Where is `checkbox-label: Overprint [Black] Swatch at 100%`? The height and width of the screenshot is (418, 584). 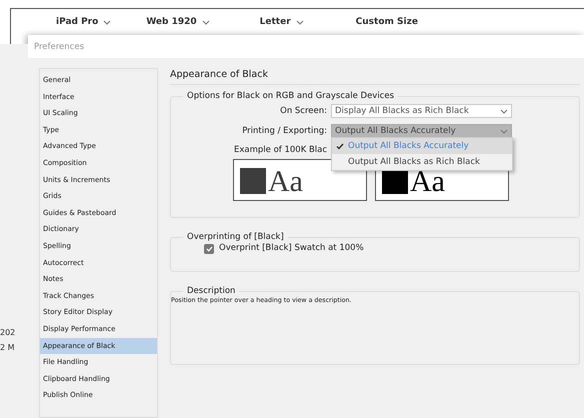 checkbox-label: Overprint [Black] Swatch at 100% is located at coordinates (291, 249).